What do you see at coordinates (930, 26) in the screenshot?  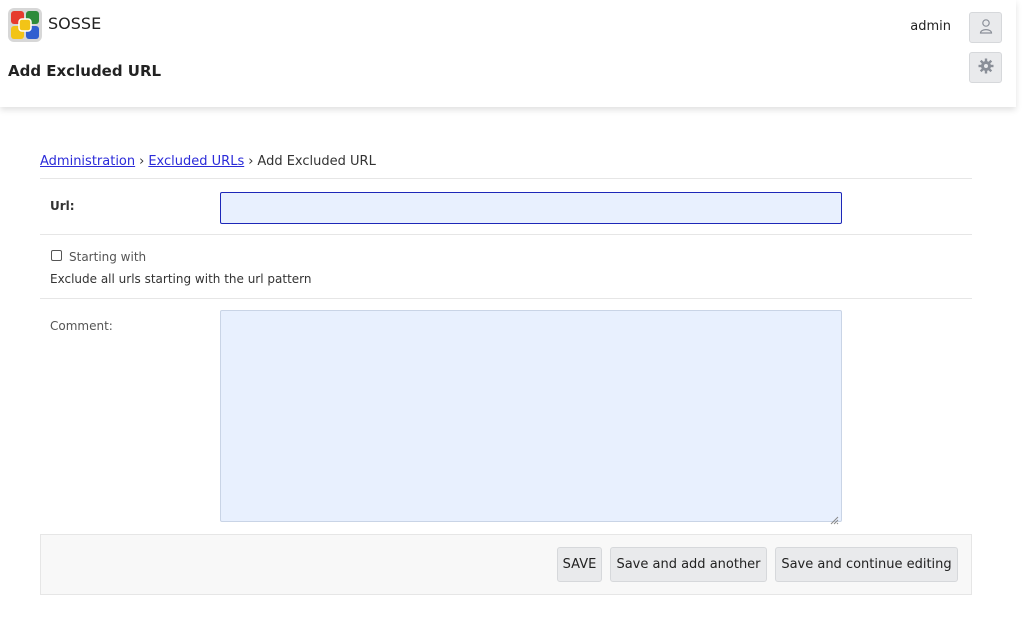 I see `username: admin` at bounding box center [930, 26].